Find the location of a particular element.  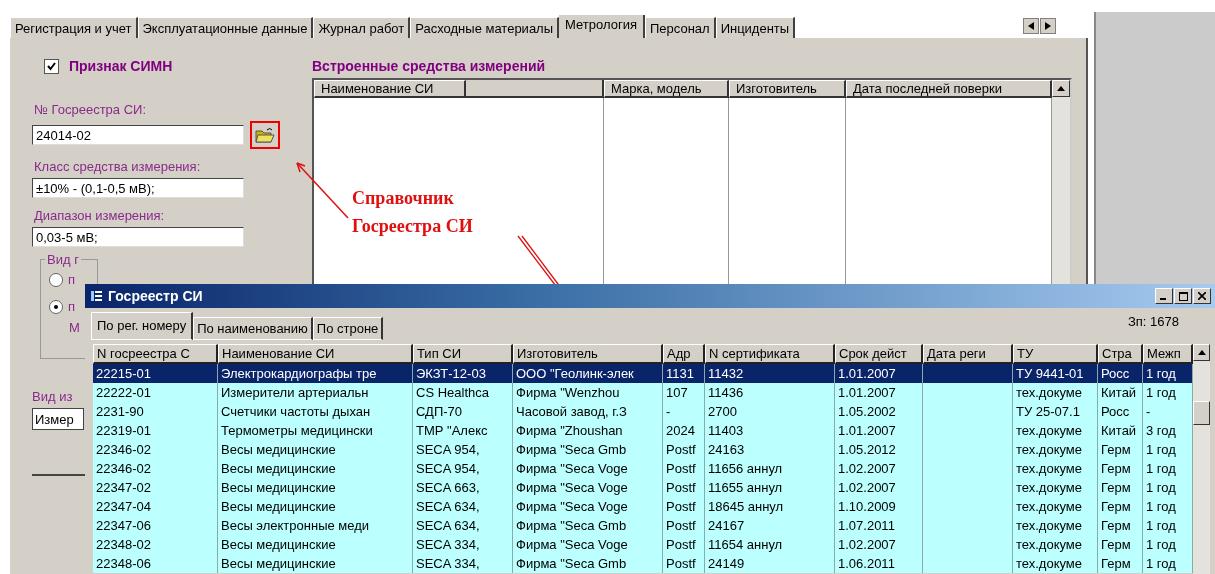

column-header: ТУ is located at coordinates (1055, 354).